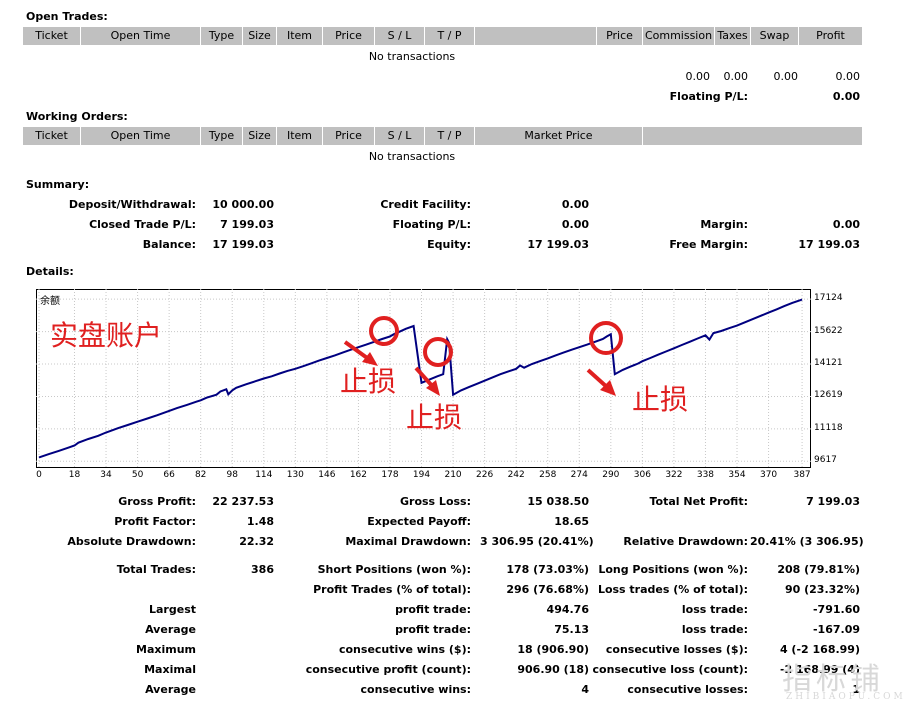 The height and width of the screenshot is (707, 918). Describe the element at coordinates (394, 569) in the screenshot. I see `short-positions-label: Short Positions (won %):` at that location.